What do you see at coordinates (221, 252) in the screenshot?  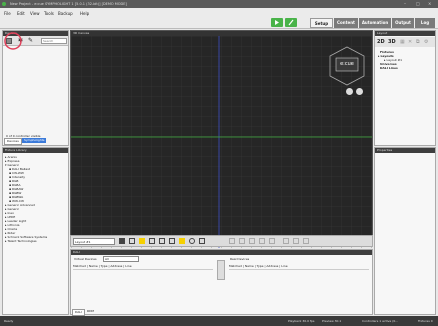 I see `dali-header: DALI` at bounding box center [221, 252].